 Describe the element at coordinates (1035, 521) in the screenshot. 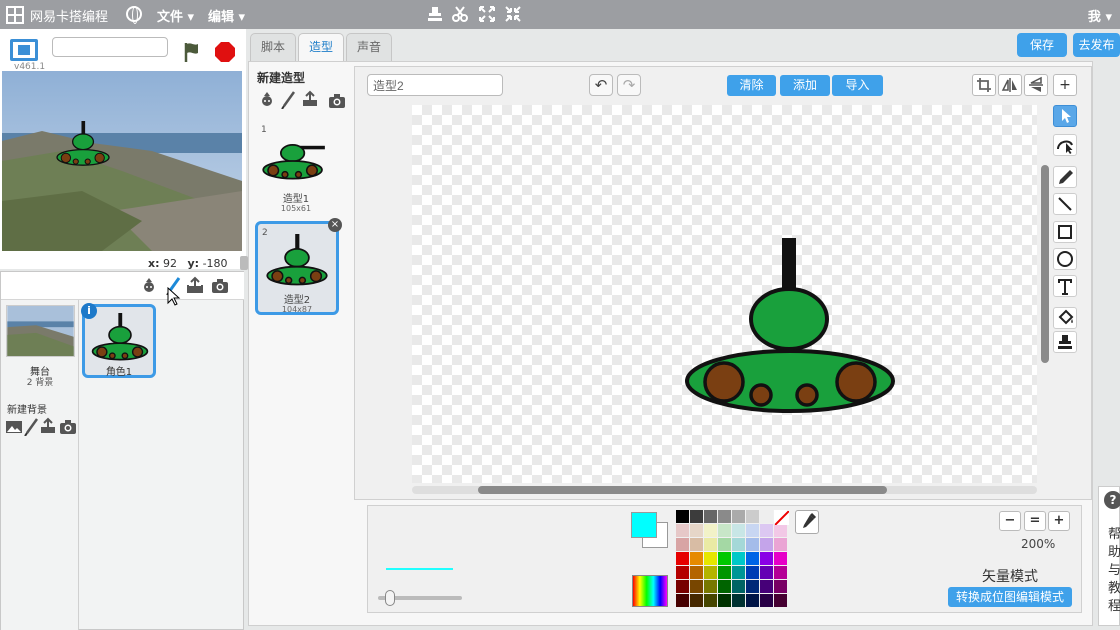

I see `zoom-reset-button: =` at that location.